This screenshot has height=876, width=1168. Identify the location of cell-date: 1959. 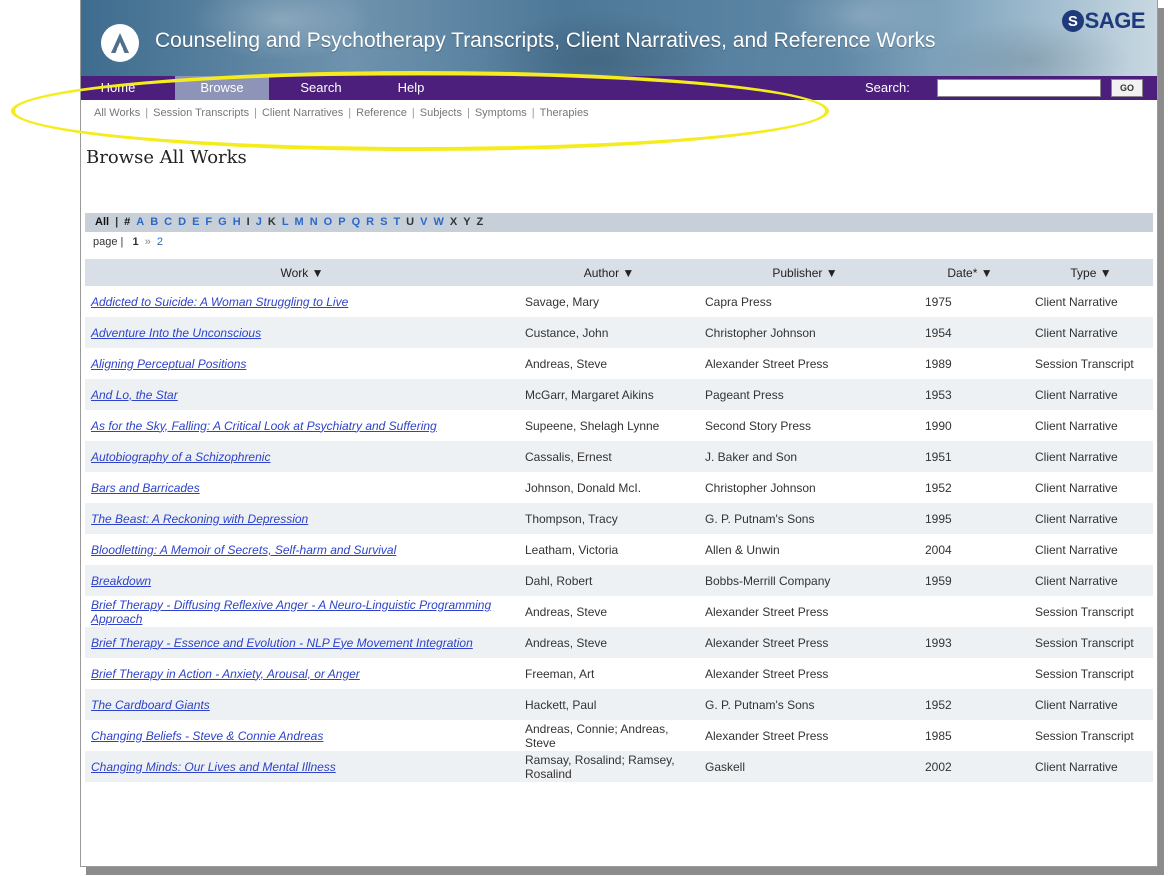
(970, 580).